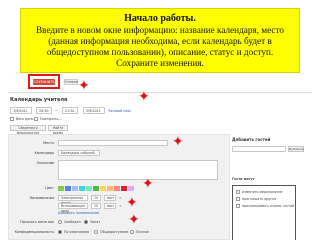  I want to click on guests-can-title: Гости могут, so click(243, 179).